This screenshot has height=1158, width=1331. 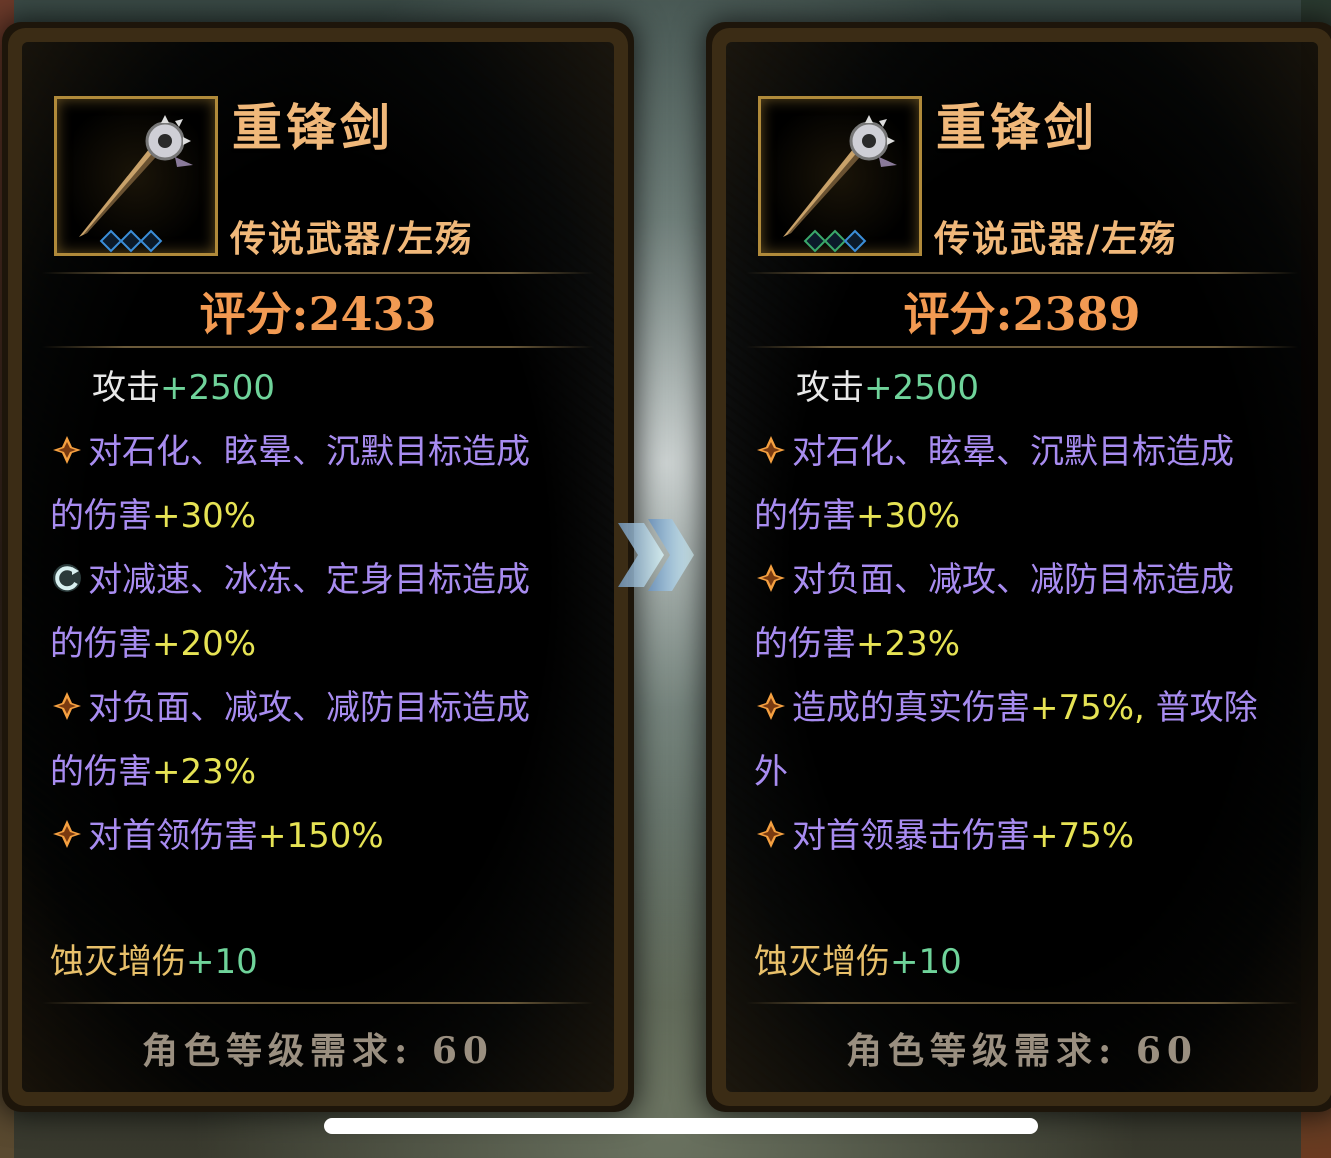 What do you see at coordinates (771, 772) in the screenshot?
I see `effect-text: 外` at bounding box center [771, 772].